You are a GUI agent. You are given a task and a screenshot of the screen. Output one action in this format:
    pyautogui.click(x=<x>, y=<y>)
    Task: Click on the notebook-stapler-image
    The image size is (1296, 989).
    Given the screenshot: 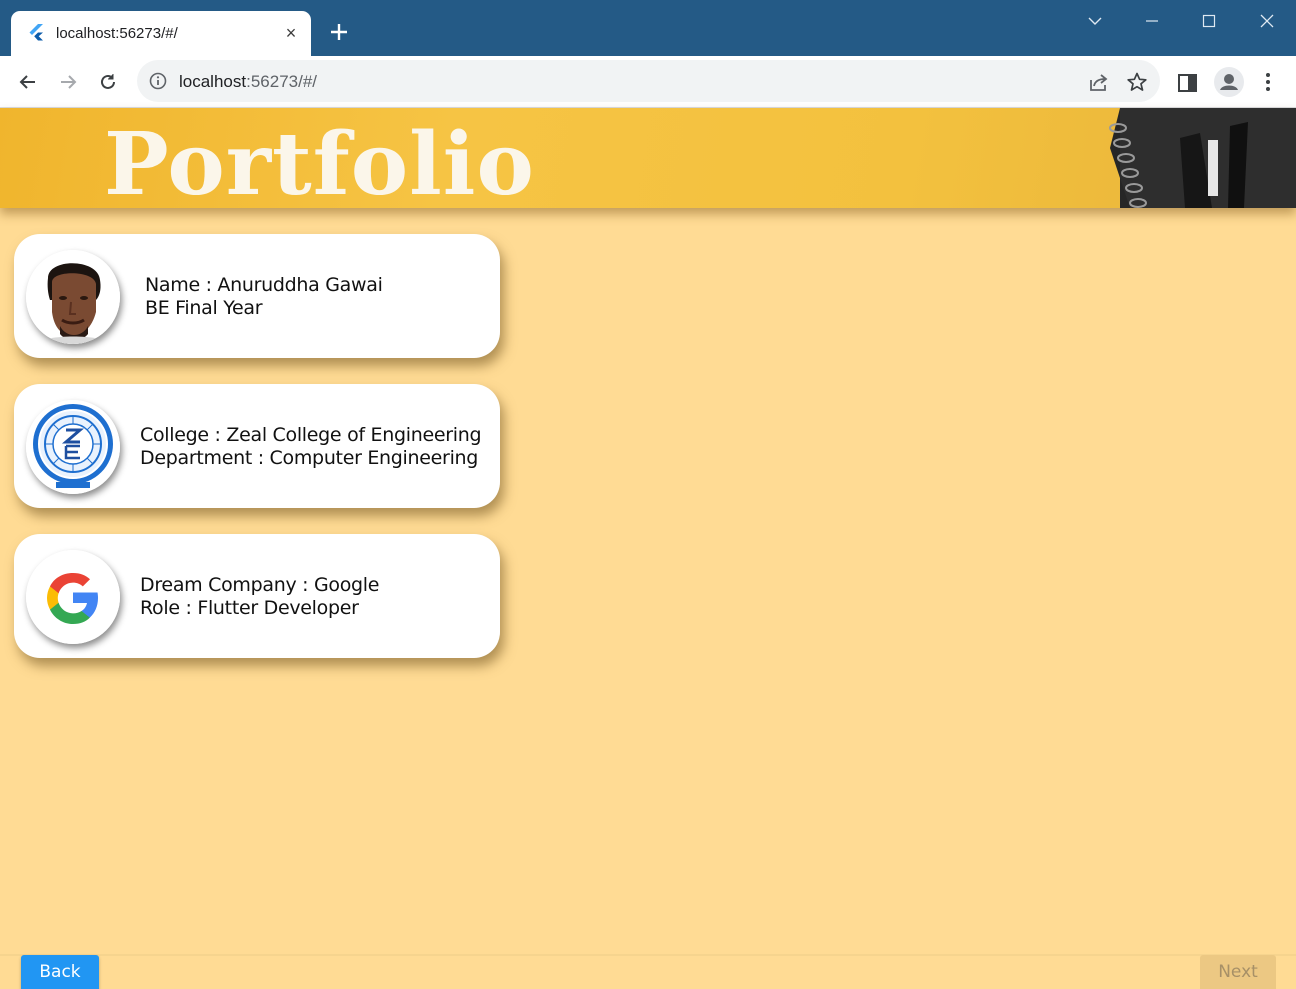 What is the action you would take?
    pyautogui.click(x=1202, y=158)
    